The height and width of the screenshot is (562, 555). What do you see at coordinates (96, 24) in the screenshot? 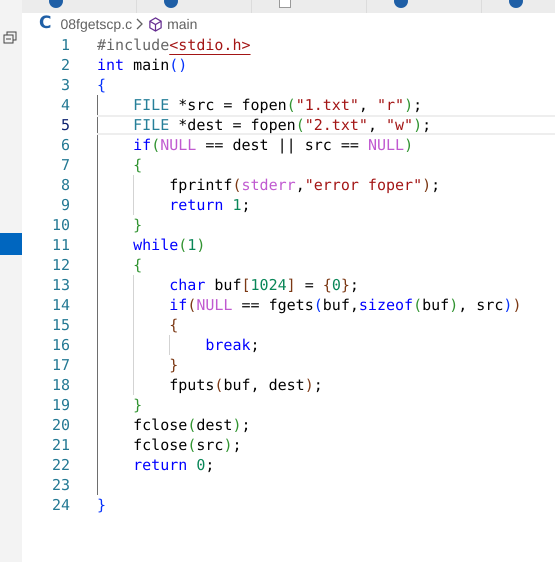
I see `breadcrumb-file: 08fgetscp.c` at bounding box center [96, 24].